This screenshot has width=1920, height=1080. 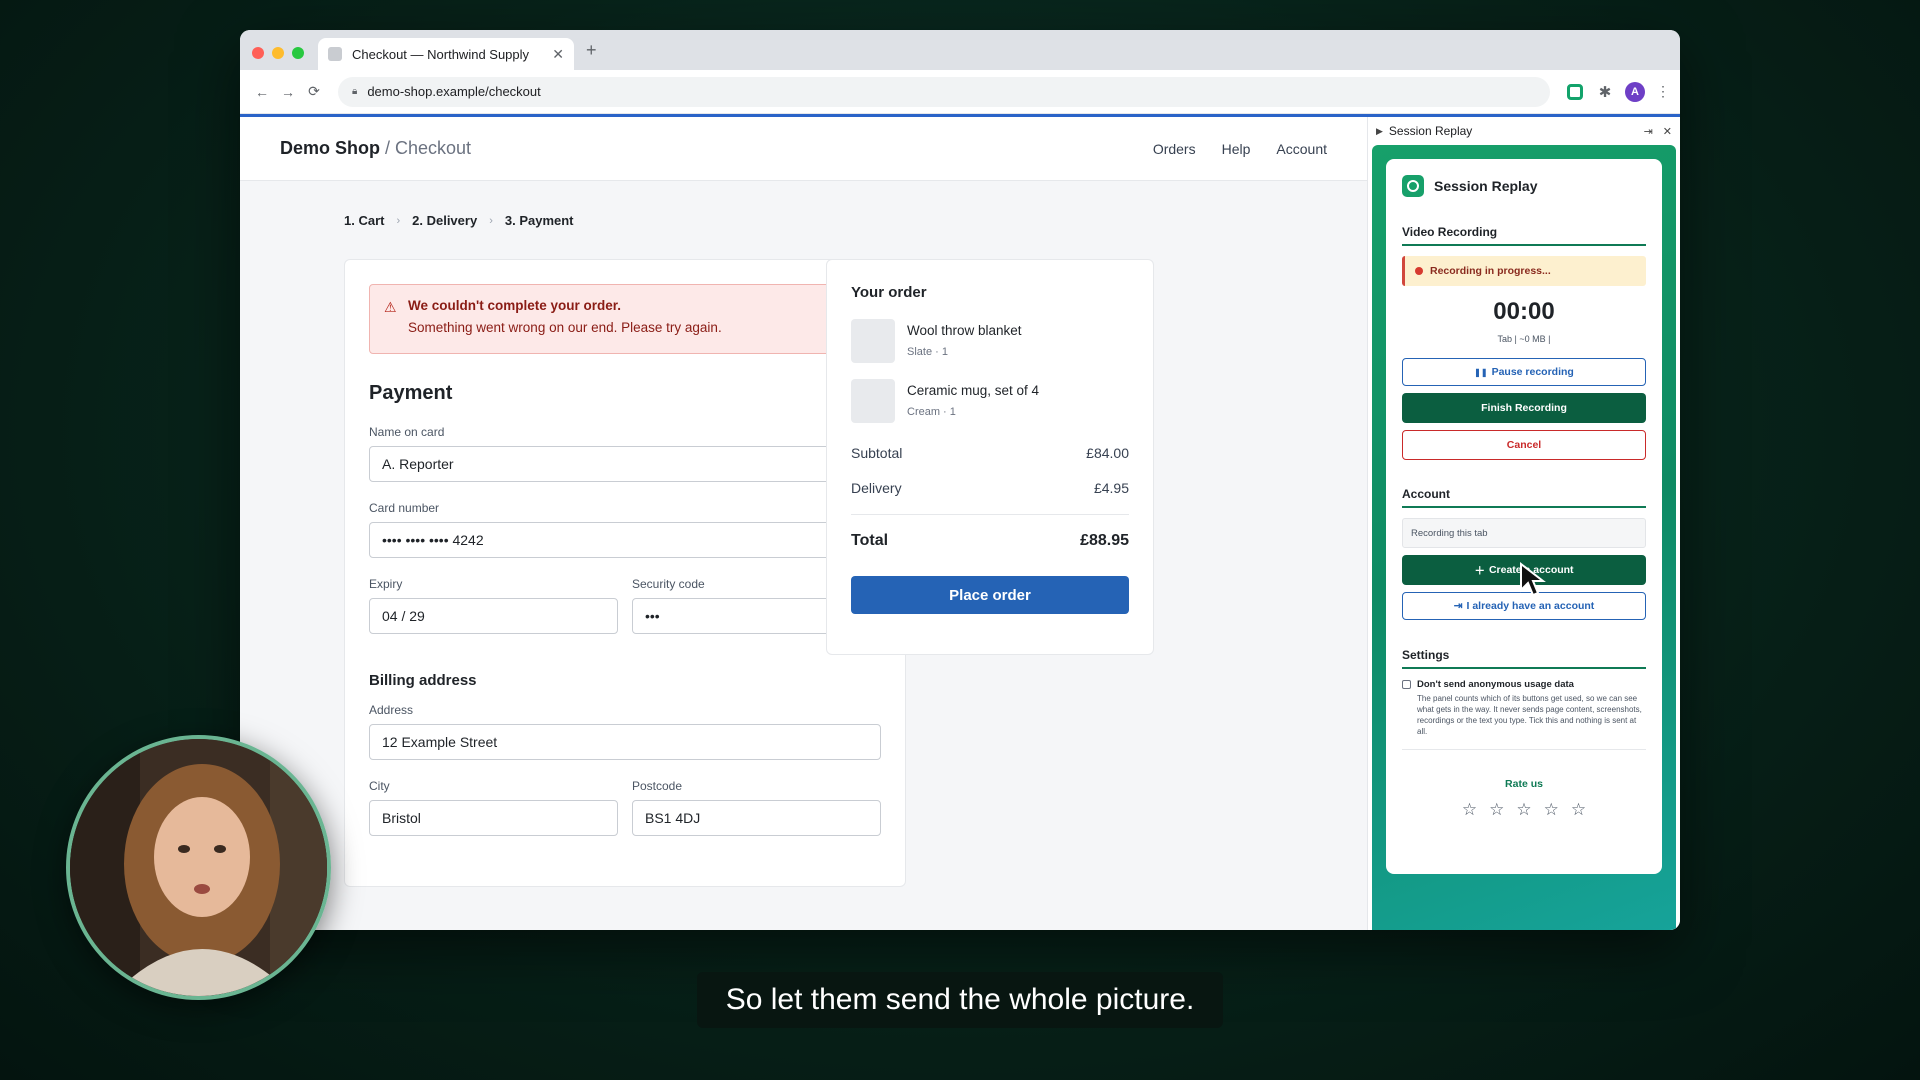 I want to click on site-brand: Demo Shop / Checkout, so click(x=375, y=148).